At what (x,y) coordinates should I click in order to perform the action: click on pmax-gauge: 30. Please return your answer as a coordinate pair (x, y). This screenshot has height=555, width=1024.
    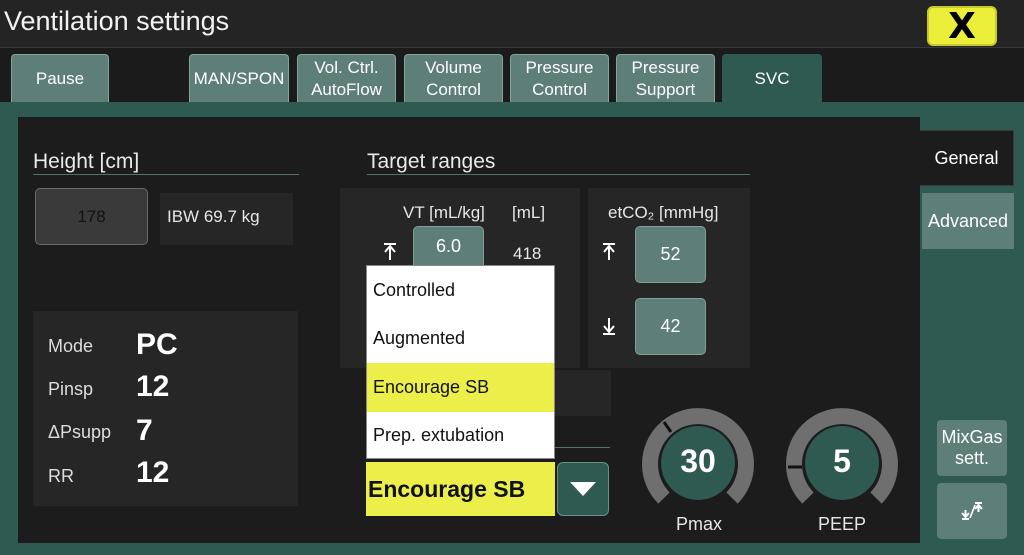
    Looking at the image, I should click on (698, 461).